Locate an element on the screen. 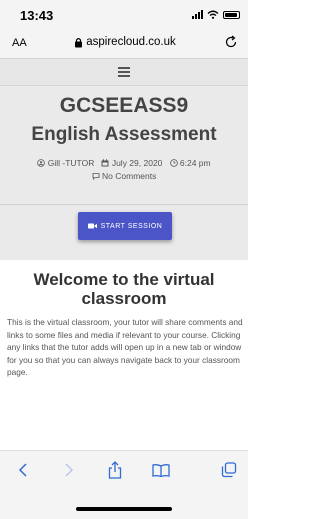 The height and width of the screenshot is (519, 320). signal-icon is located at coordinates (197, 14).